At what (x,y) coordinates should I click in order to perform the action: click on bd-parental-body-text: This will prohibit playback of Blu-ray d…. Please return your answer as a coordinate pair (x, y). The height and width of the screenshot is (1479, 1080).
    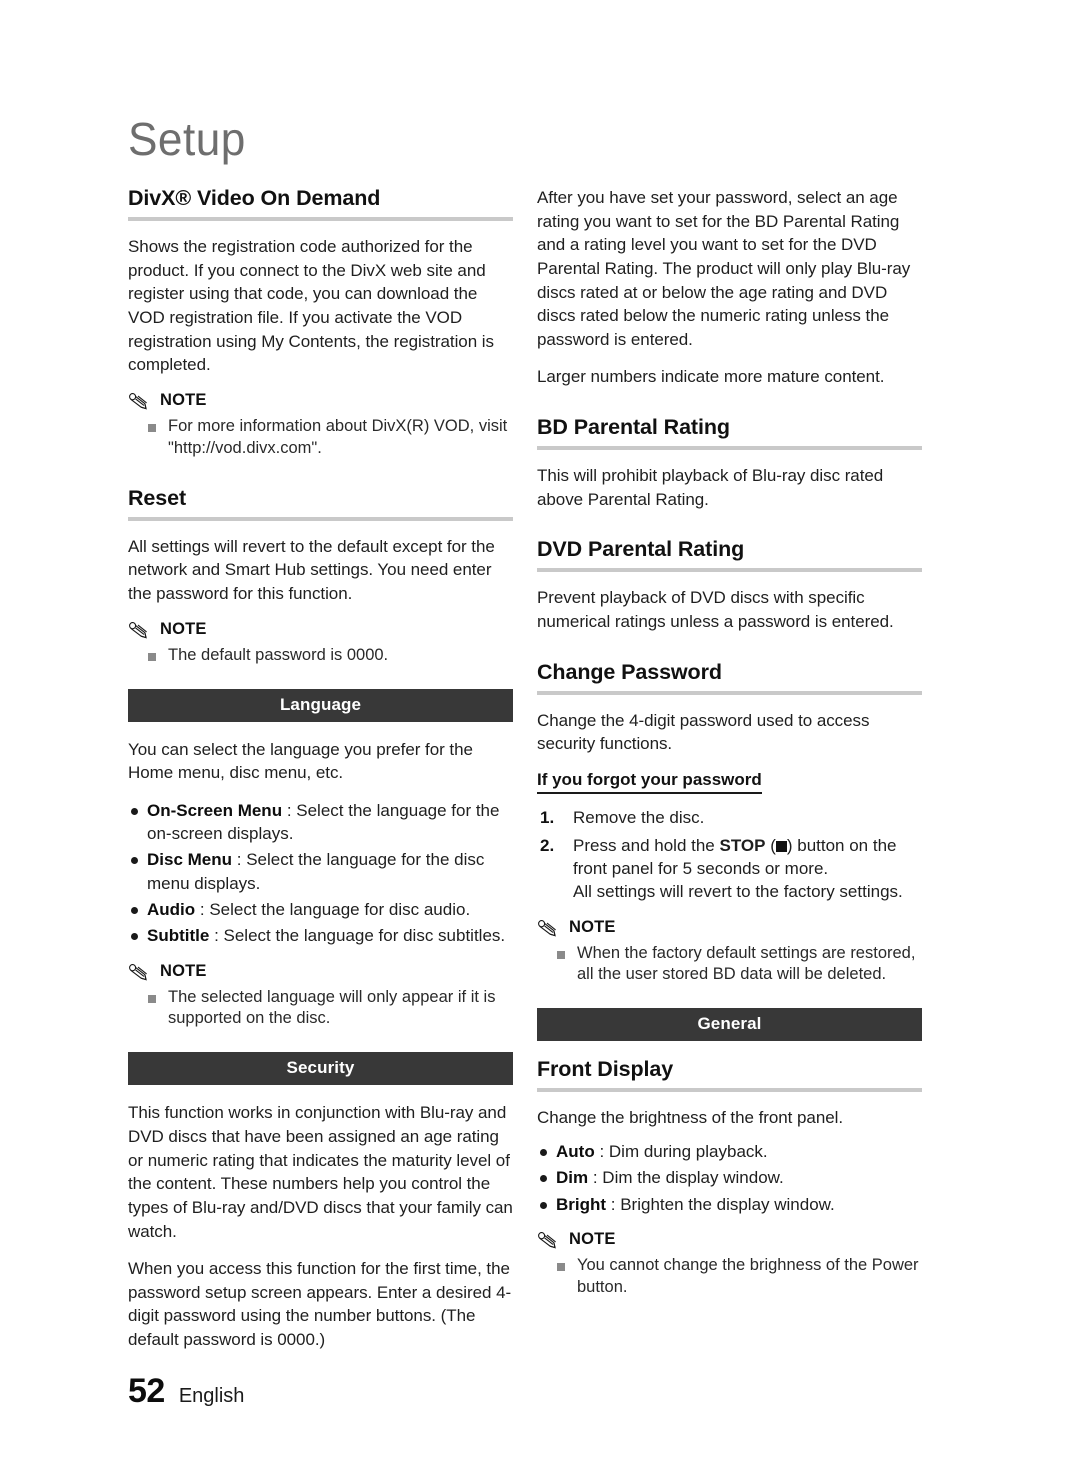
    Looking at the image, I should click on (710, 487).